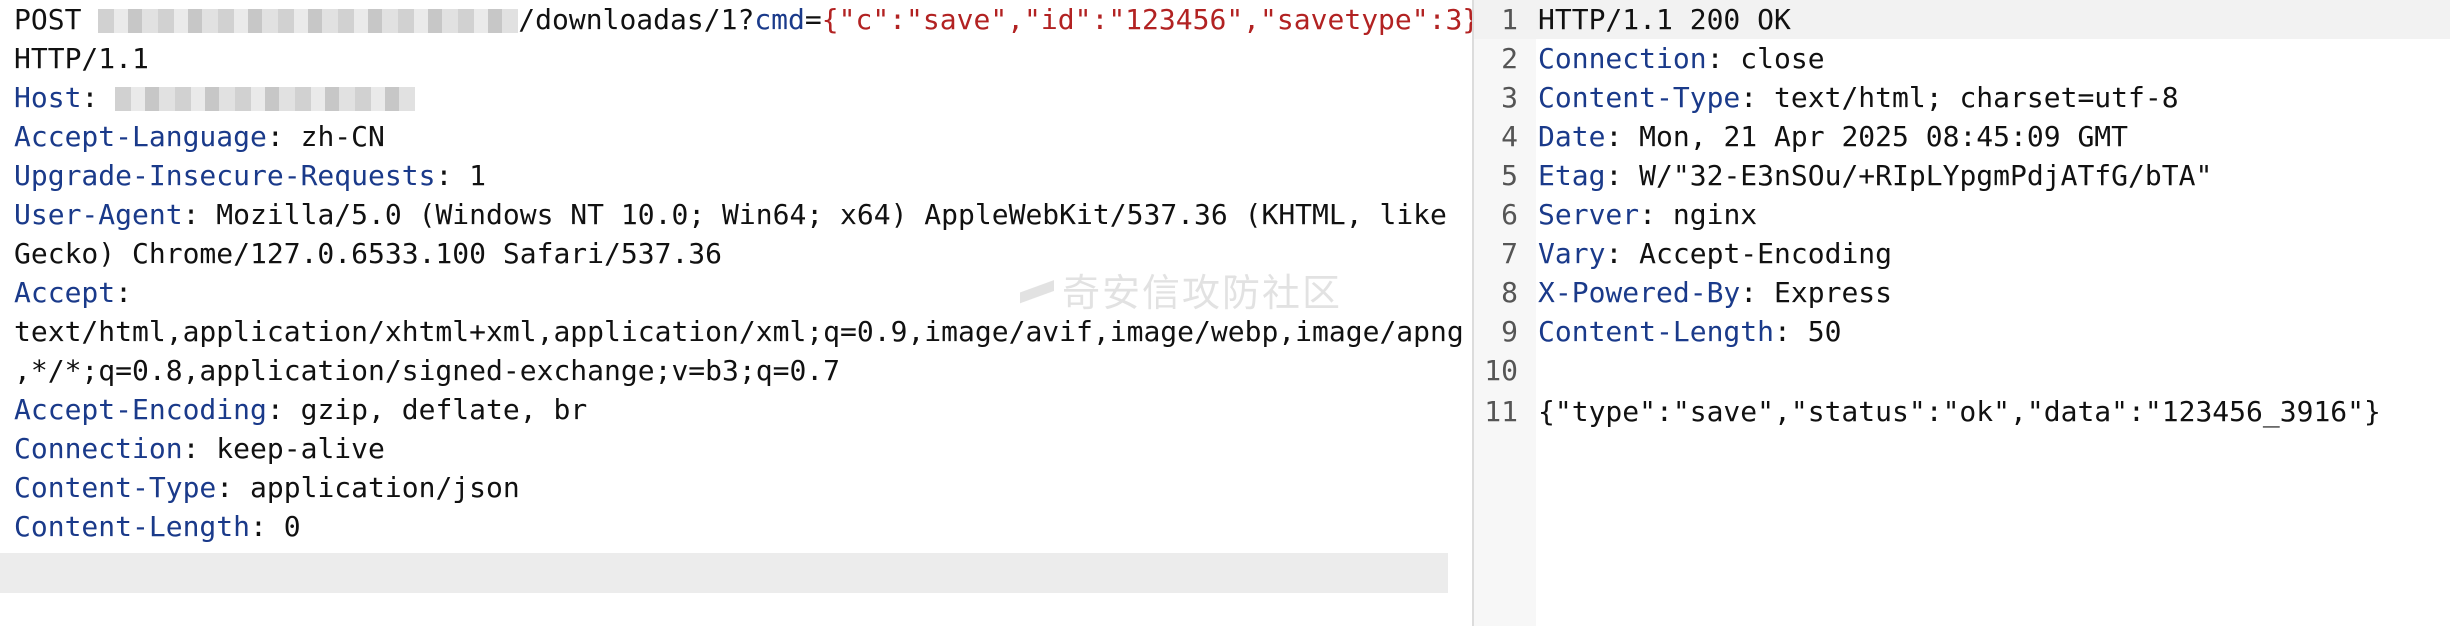  What do you see at coordinates (734, 97) in the screenshot?
I see `request-header-host: Host:` at bounding box center [734, 97].